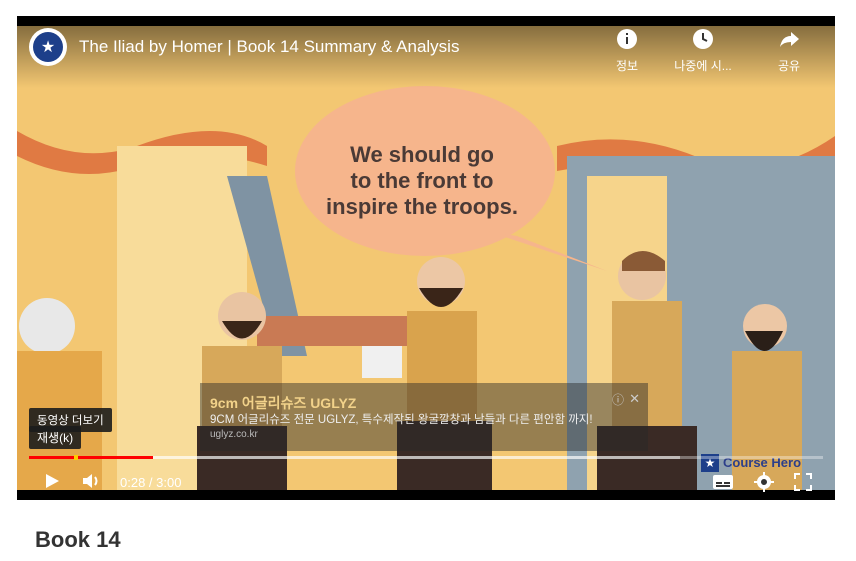  What do you see at coordinates (764, 482) in the screenshot?
I see `settings-gear-icon` at bounding box center [764, 482].